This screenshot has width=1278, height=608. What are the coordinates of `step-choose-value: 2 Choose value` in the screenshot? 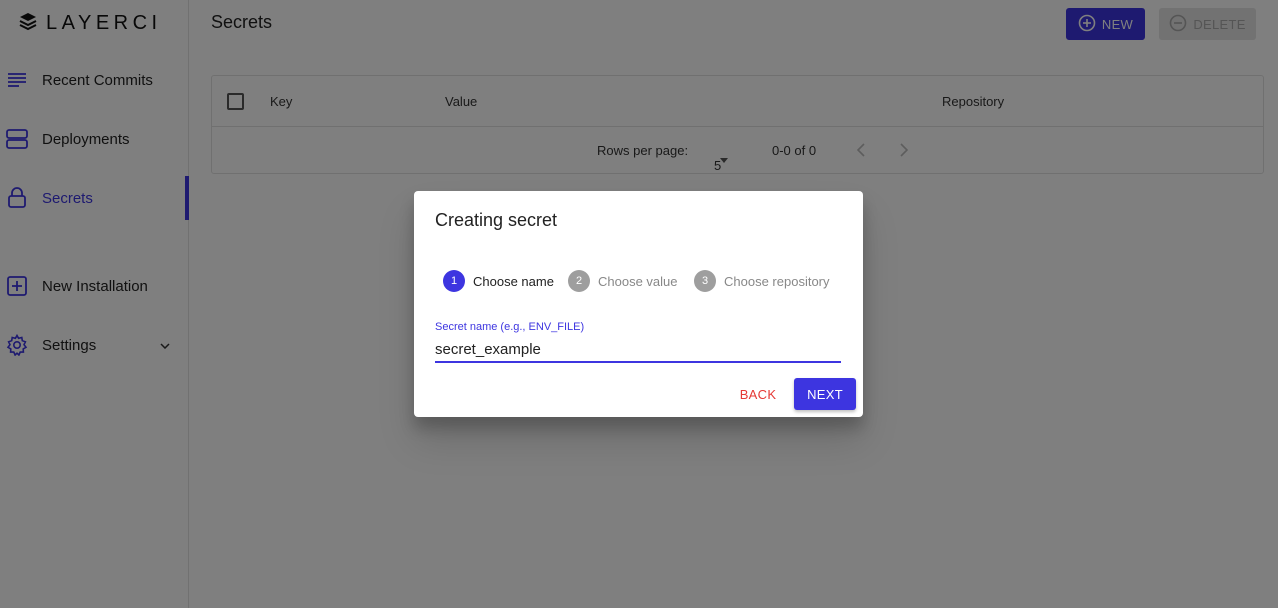 It's located at (623, 281).